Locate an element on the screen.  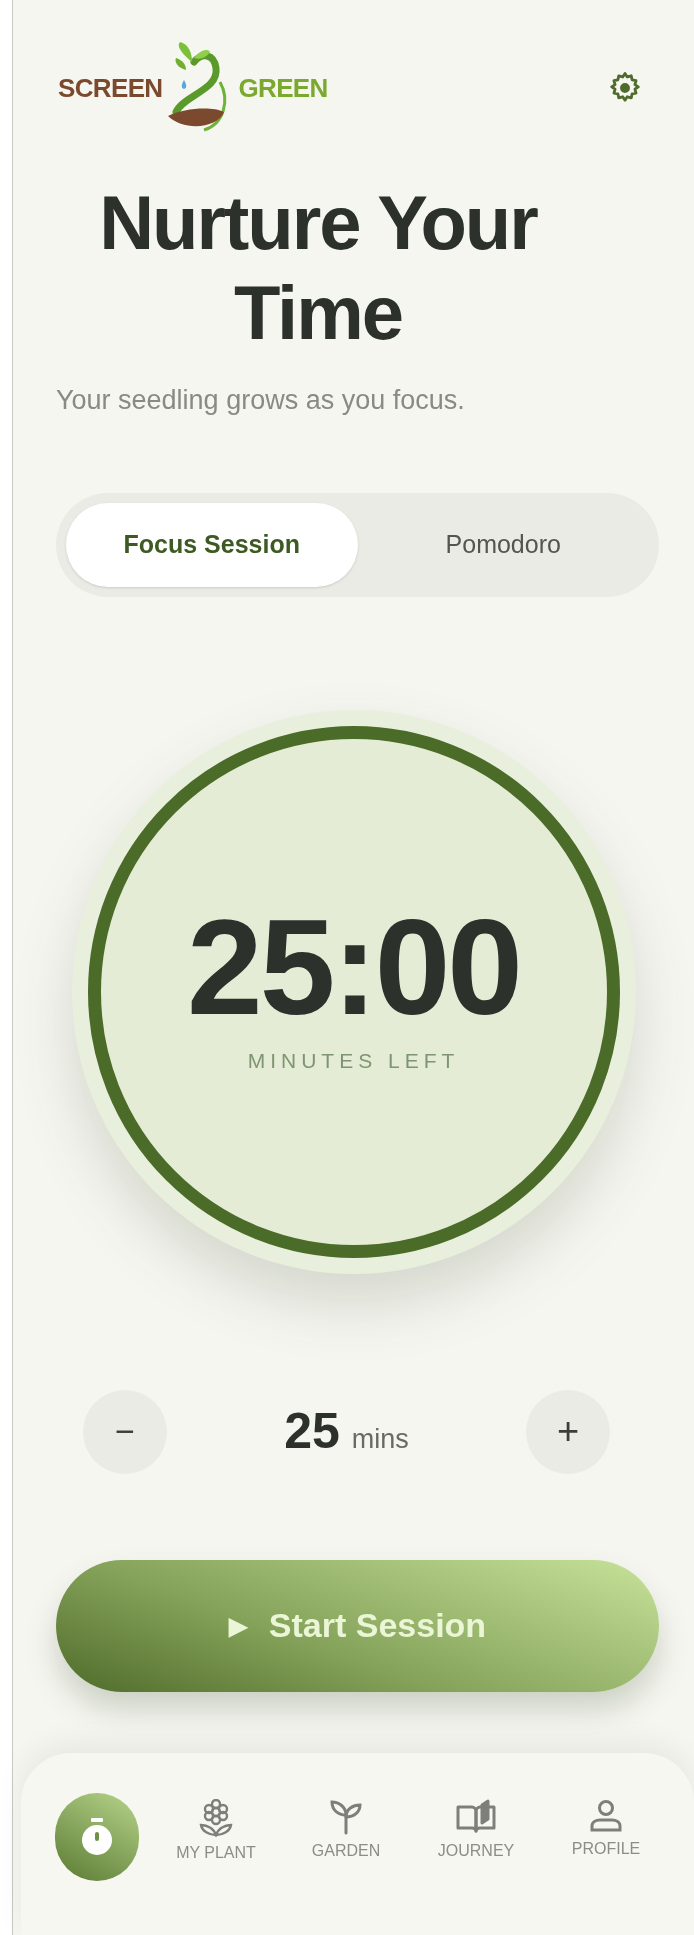
timer-readout: 25:00 is located at coordinates (353, 966).